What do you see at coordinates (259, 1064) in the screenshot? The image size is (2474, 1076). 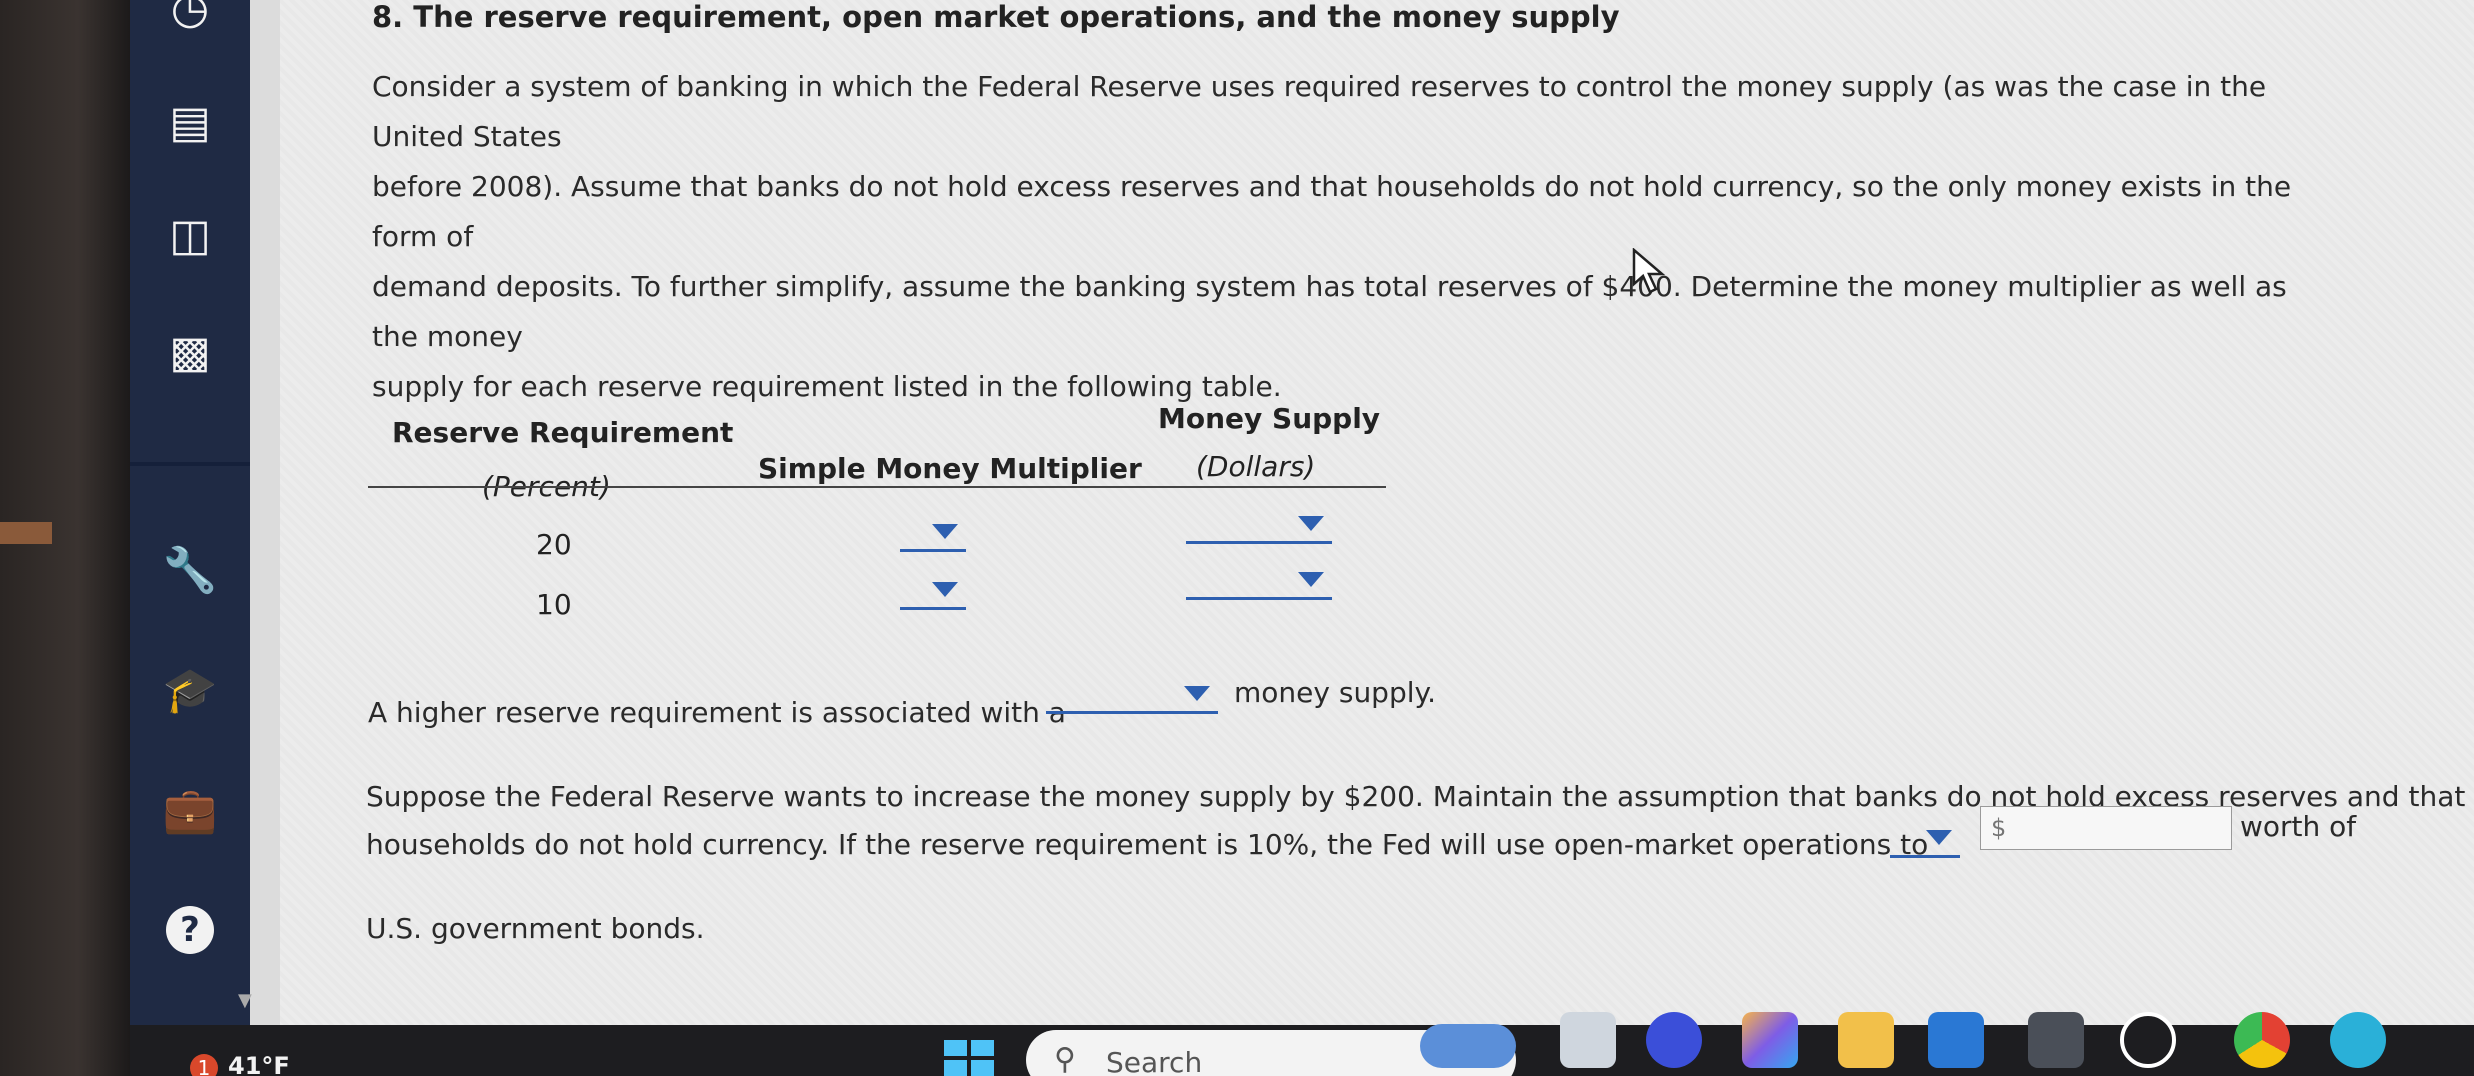 I see `weather-temperature: 41°F` at bounding box center [259, 1064].